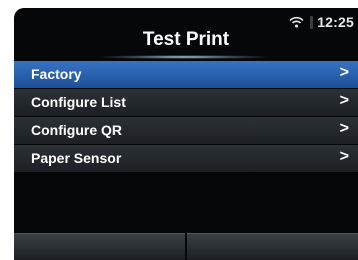 The width and height of the screenshot is (358, 260). I want to click on title-underline, so click(184, 57).